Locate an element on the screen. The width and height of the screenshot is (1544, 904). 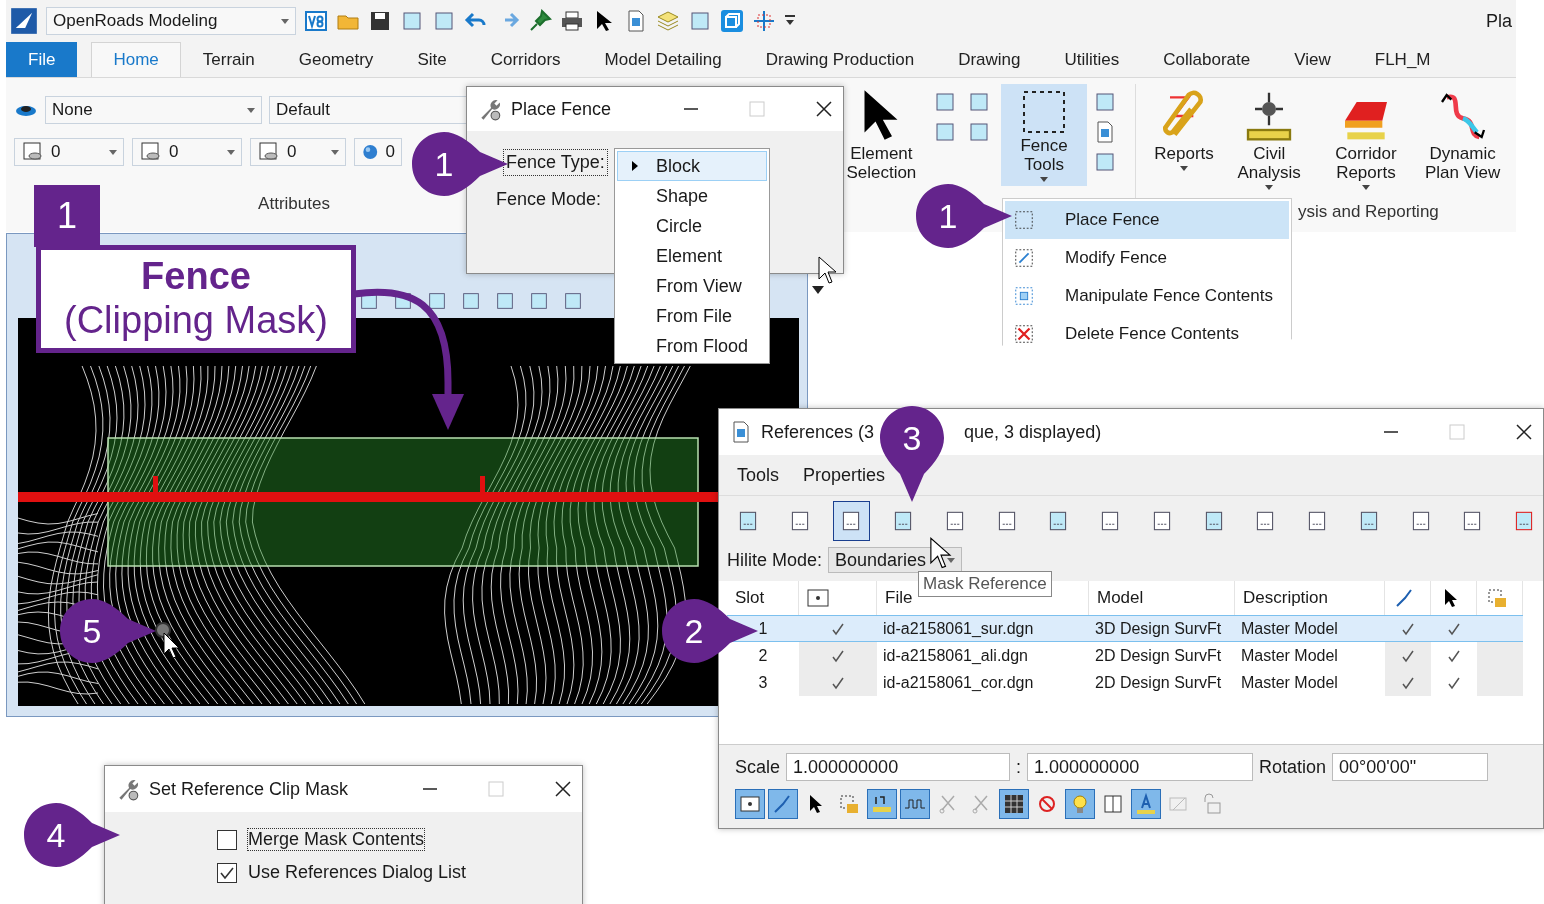
table-cell: Master Model is located at coordinates (1310, 628).